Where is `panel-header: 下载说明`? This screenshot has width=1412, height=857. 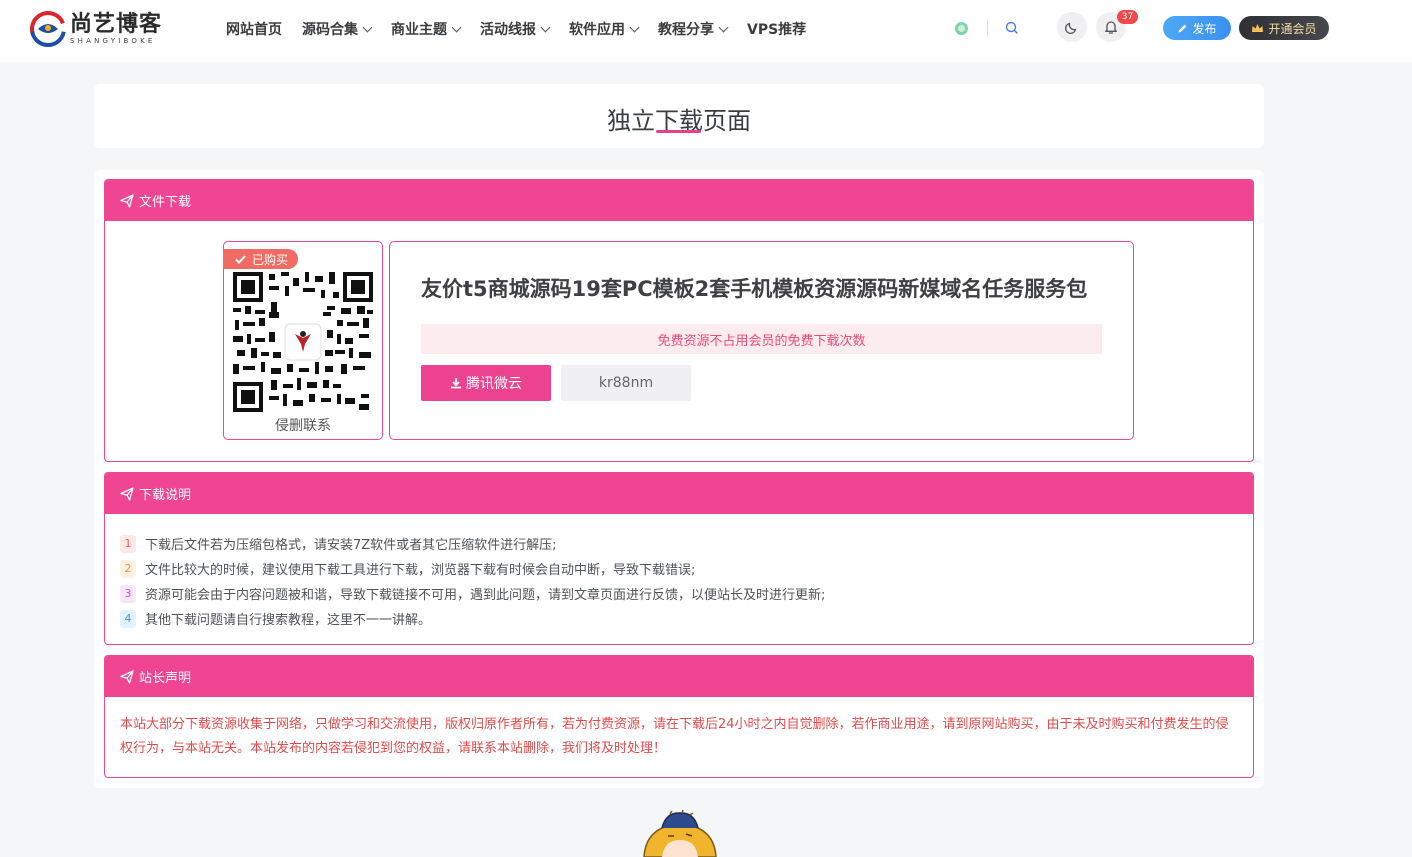
panel-header: 下载说明 is located at coordinates (679, 493).